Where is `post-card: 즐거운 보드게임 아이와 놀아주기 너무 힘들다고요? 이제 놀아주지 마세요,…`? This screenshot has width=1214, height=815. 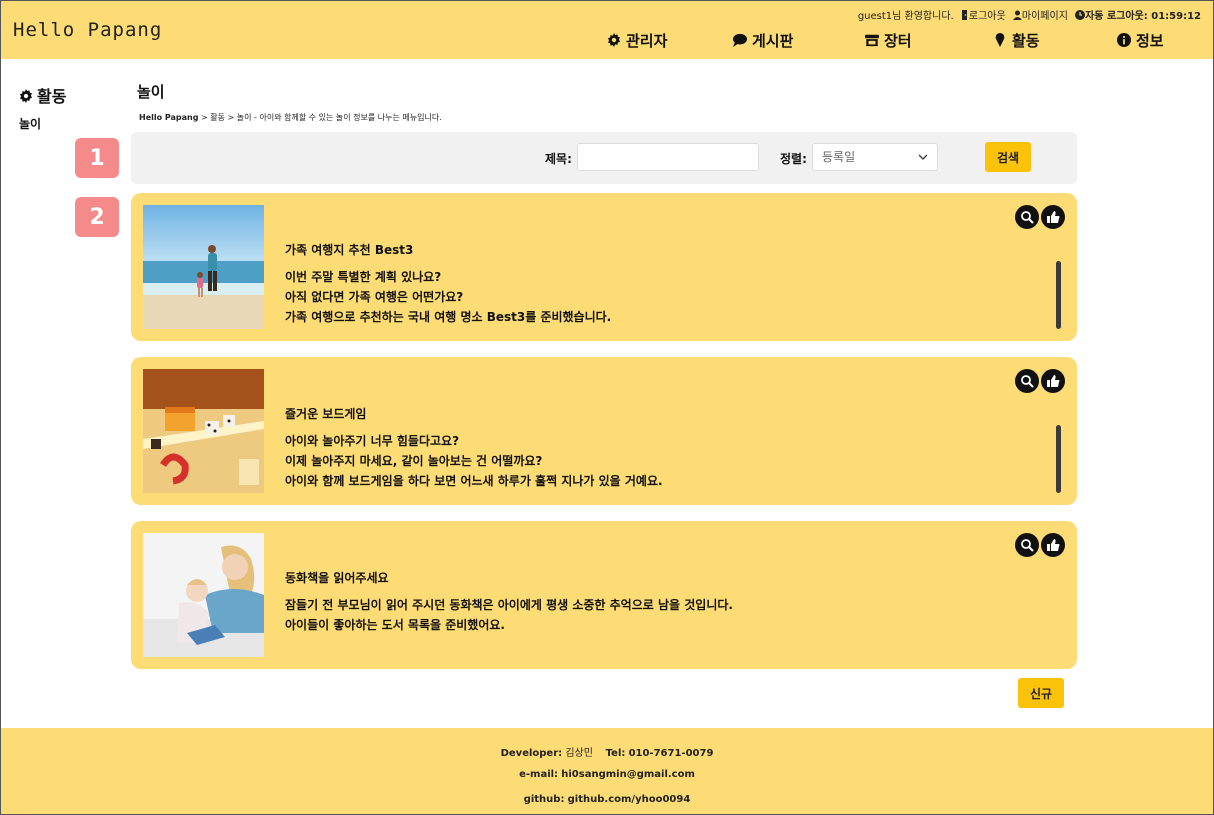
post-card: 즐거운 보드게임 아이와 놀아주기 너무 힘들다고요? 이제 놀아주지 마세요,… is located at coordinates (604, 431).